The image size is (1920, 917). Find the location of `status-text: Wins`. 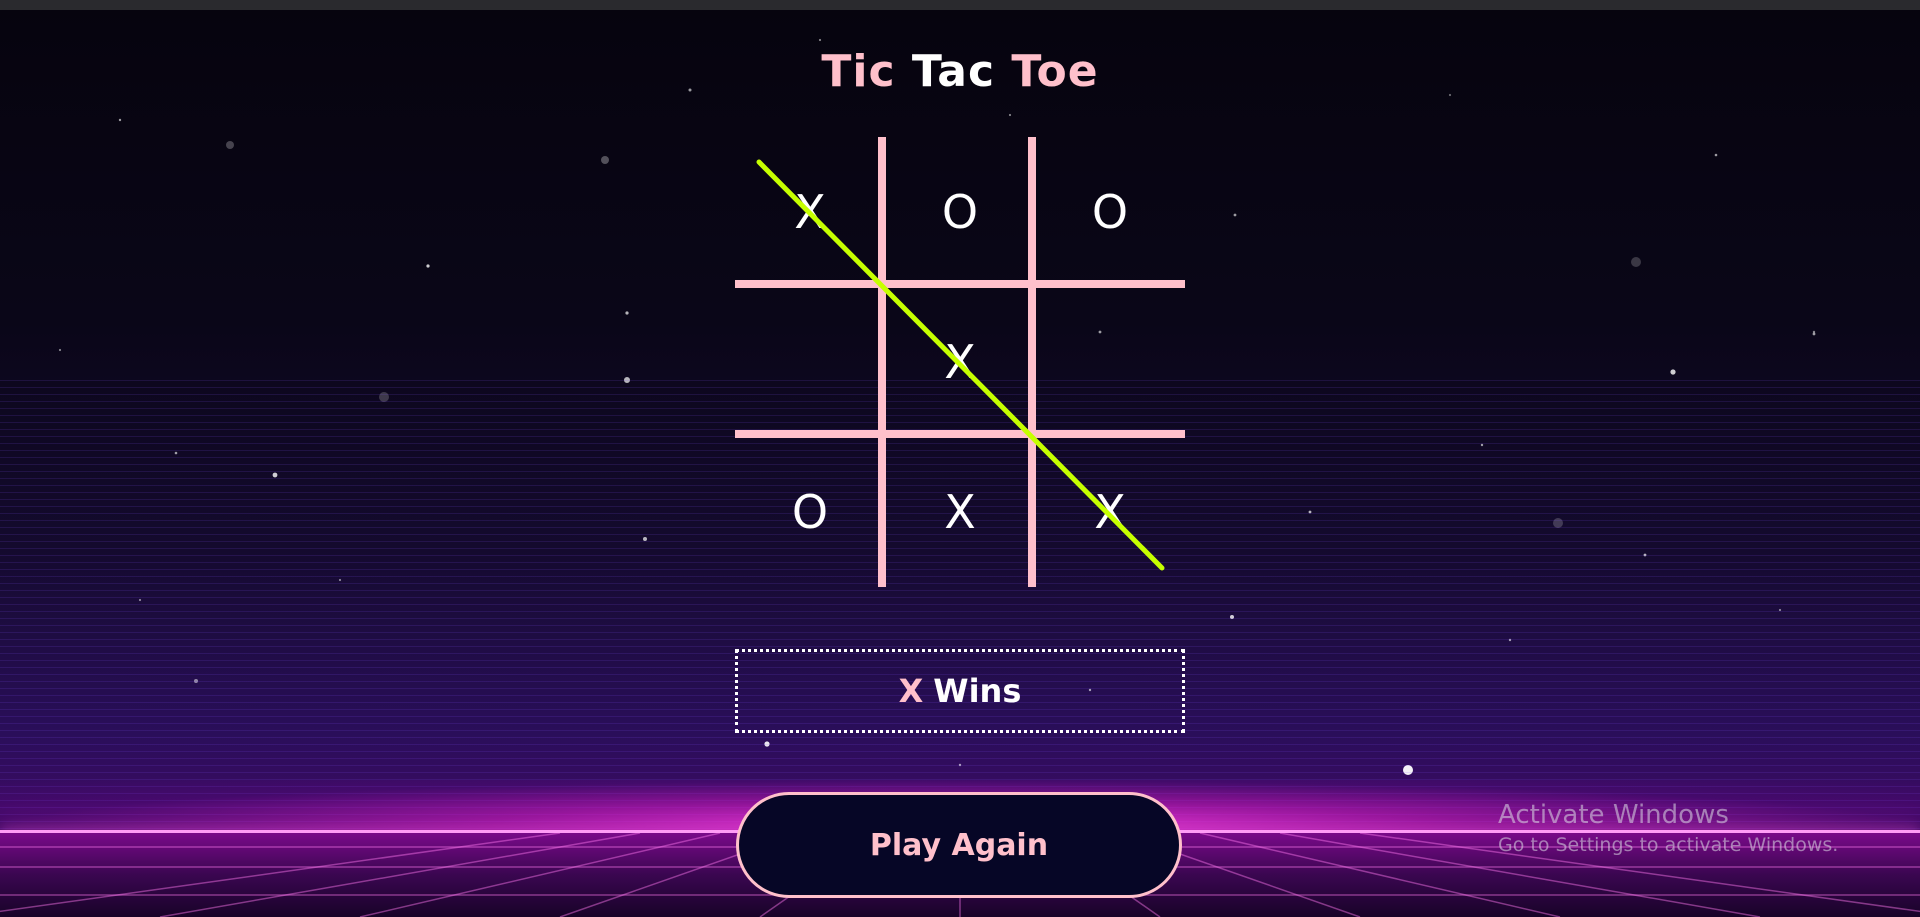

status-text: Wins is located at coordinates (977, 691).